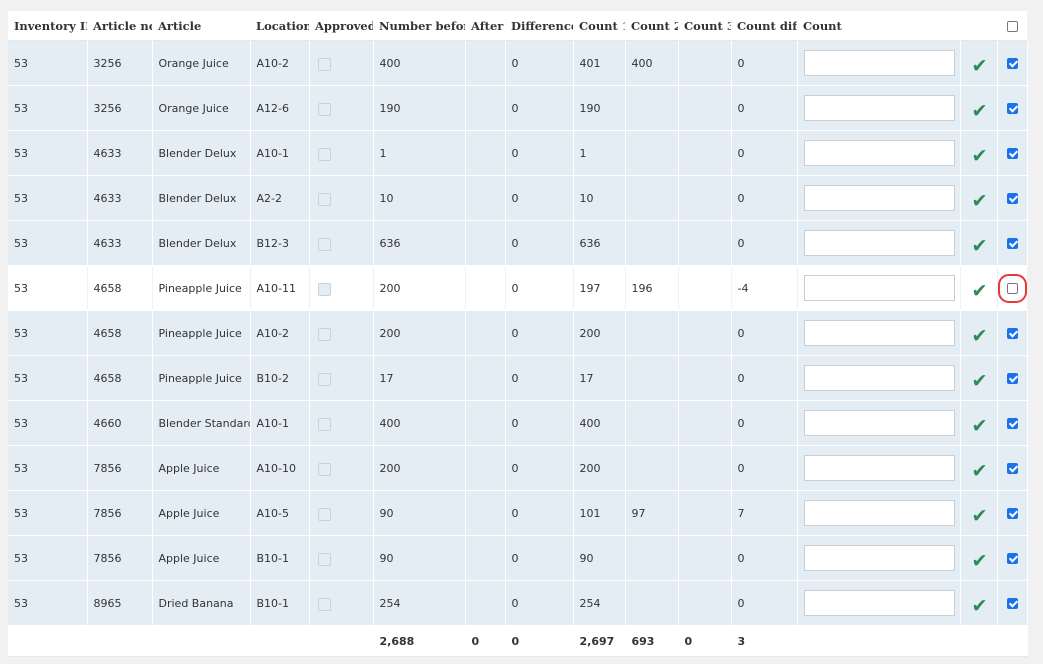 This screenshot has height=664, width=1043. What do you see at coordinates (539, 26) in the screenshot?
I see `col-difference: Difference` at bounding box center [539, 26].